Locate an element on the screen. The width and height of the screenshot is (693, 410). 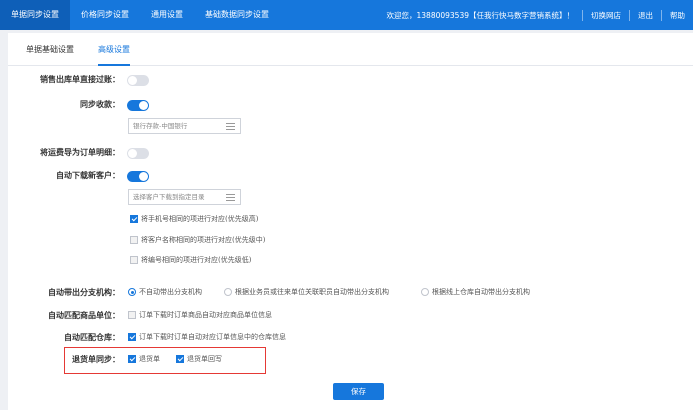
return-order-label: 退货单 is located at coordinates (149, 359).